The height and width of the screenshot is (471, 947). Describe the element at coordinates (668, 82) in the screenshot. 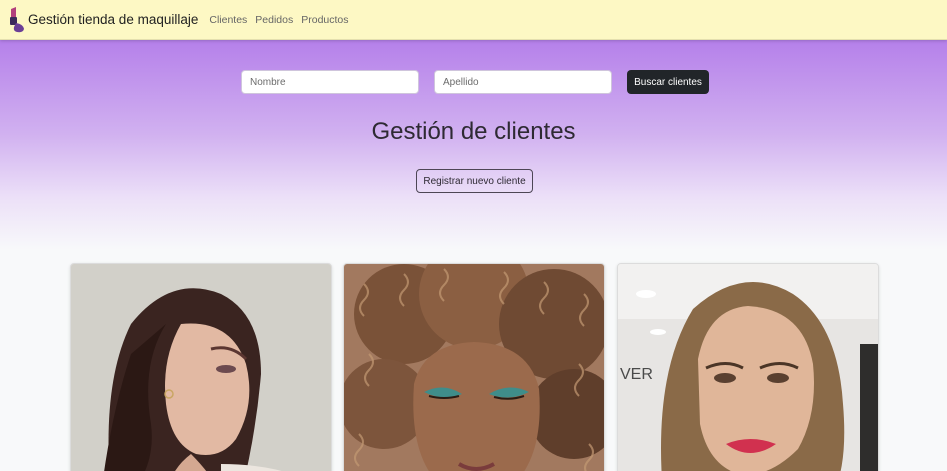

I see `search-clients-button: Buscar clientes` at that location.